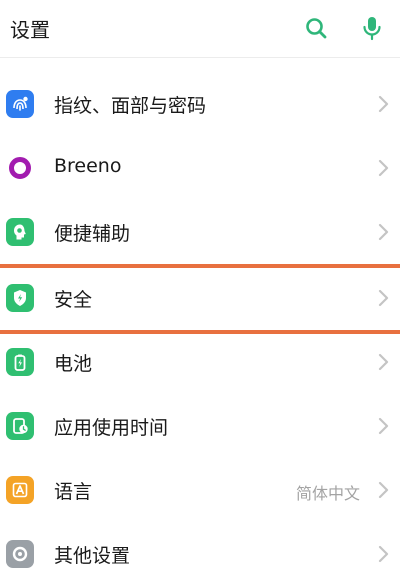  Describe the element at coordinates (200, 168) in the screenshot. I see `settings-item-breeno: Breeno` at that location.